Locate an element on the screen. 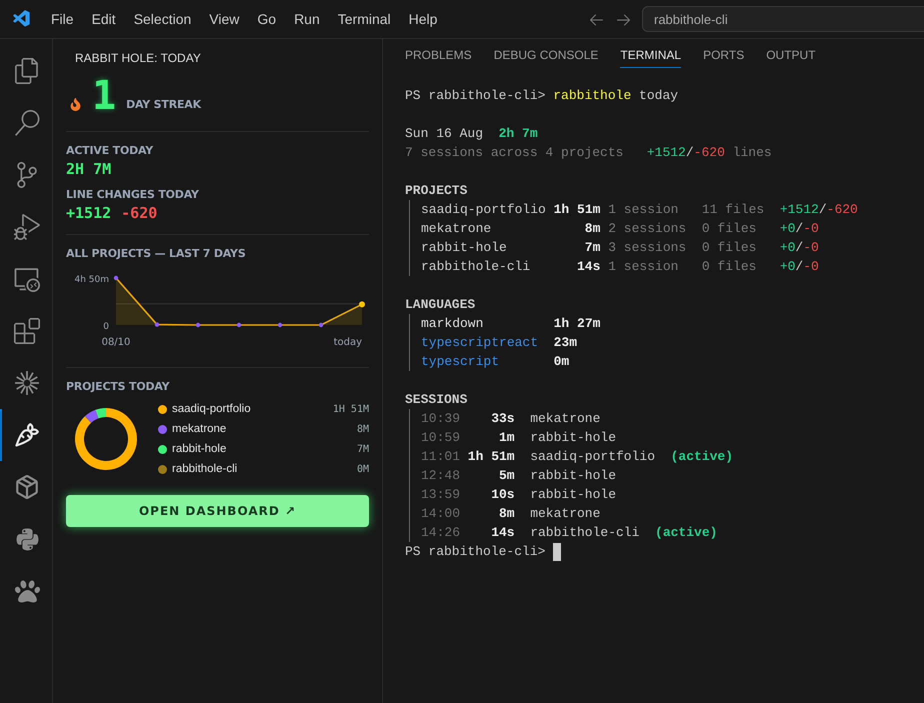  legend-label: saadiq-portfolio is located at coordinates (212, 409).